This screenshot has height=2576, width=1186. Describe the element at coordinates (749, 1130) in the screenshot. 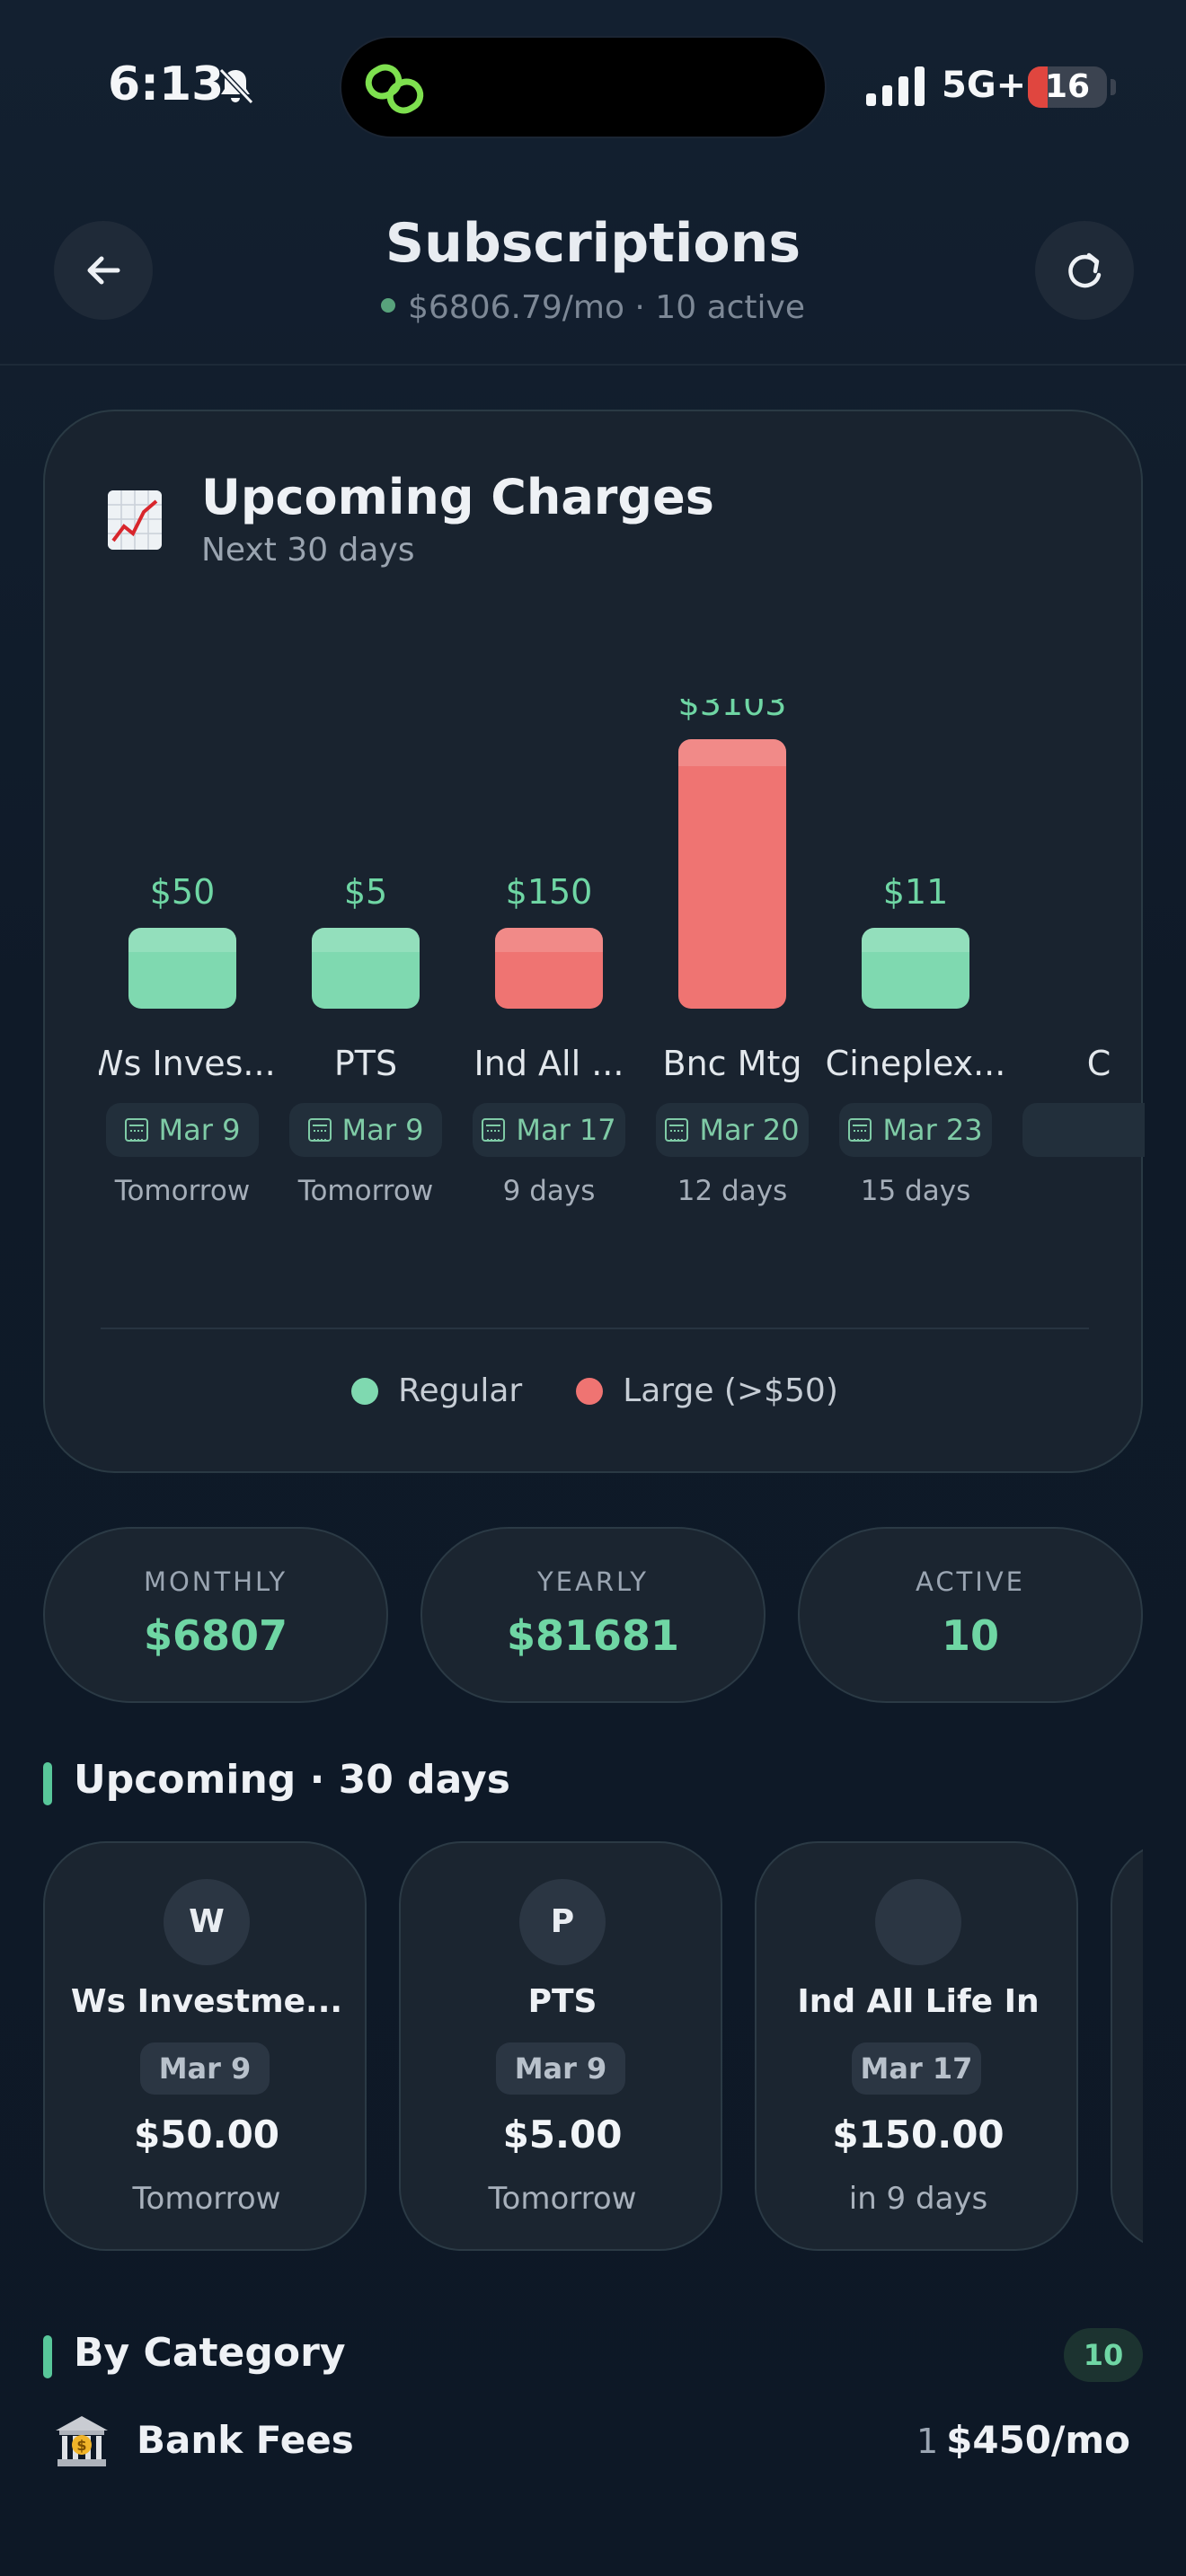

I see `date-text: Mar 20` at that location.